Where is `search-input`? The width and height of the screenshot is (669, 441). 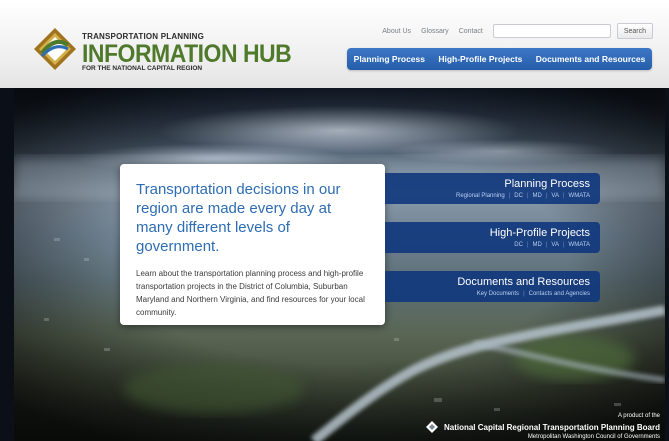
search-input is located at coordinates (551, 31).